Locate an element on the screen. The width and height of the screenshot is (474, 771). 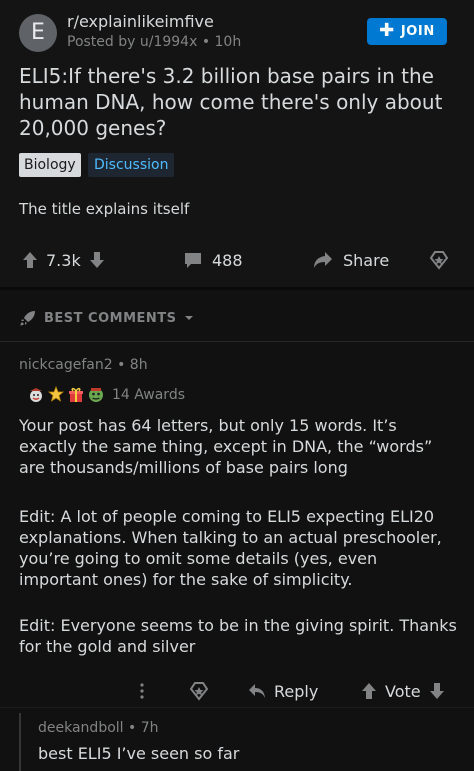
sort-comments-button: BEST COMMENTS is located at coordinates (106, 318).